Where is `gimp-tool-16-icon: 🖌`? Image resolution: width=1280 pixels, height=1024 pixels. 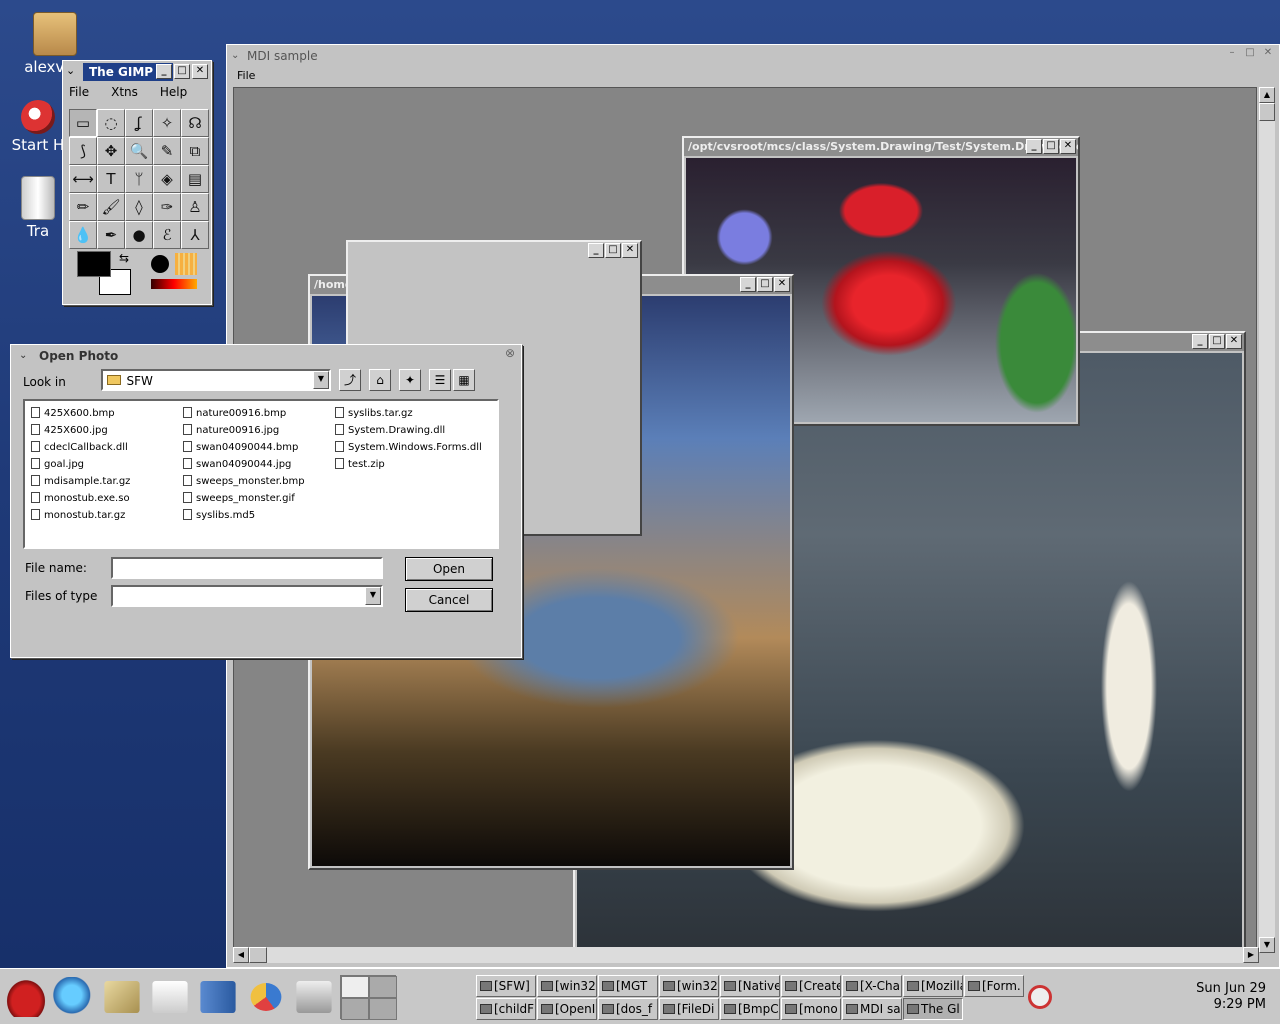
gimp-tool-16-icon: 🖌 is located at coordinates (111, 207).